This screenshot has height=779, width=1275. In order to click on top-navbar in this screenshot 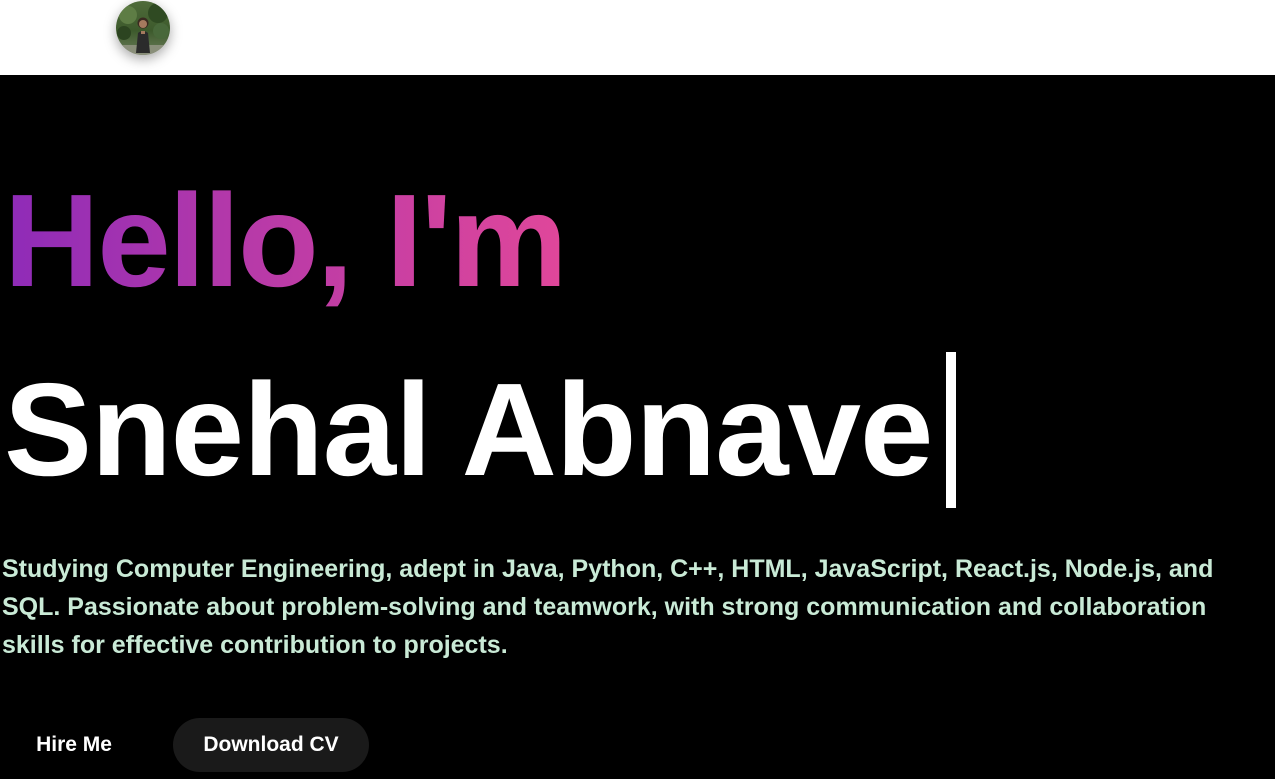, I will do `click(637, 37)`.